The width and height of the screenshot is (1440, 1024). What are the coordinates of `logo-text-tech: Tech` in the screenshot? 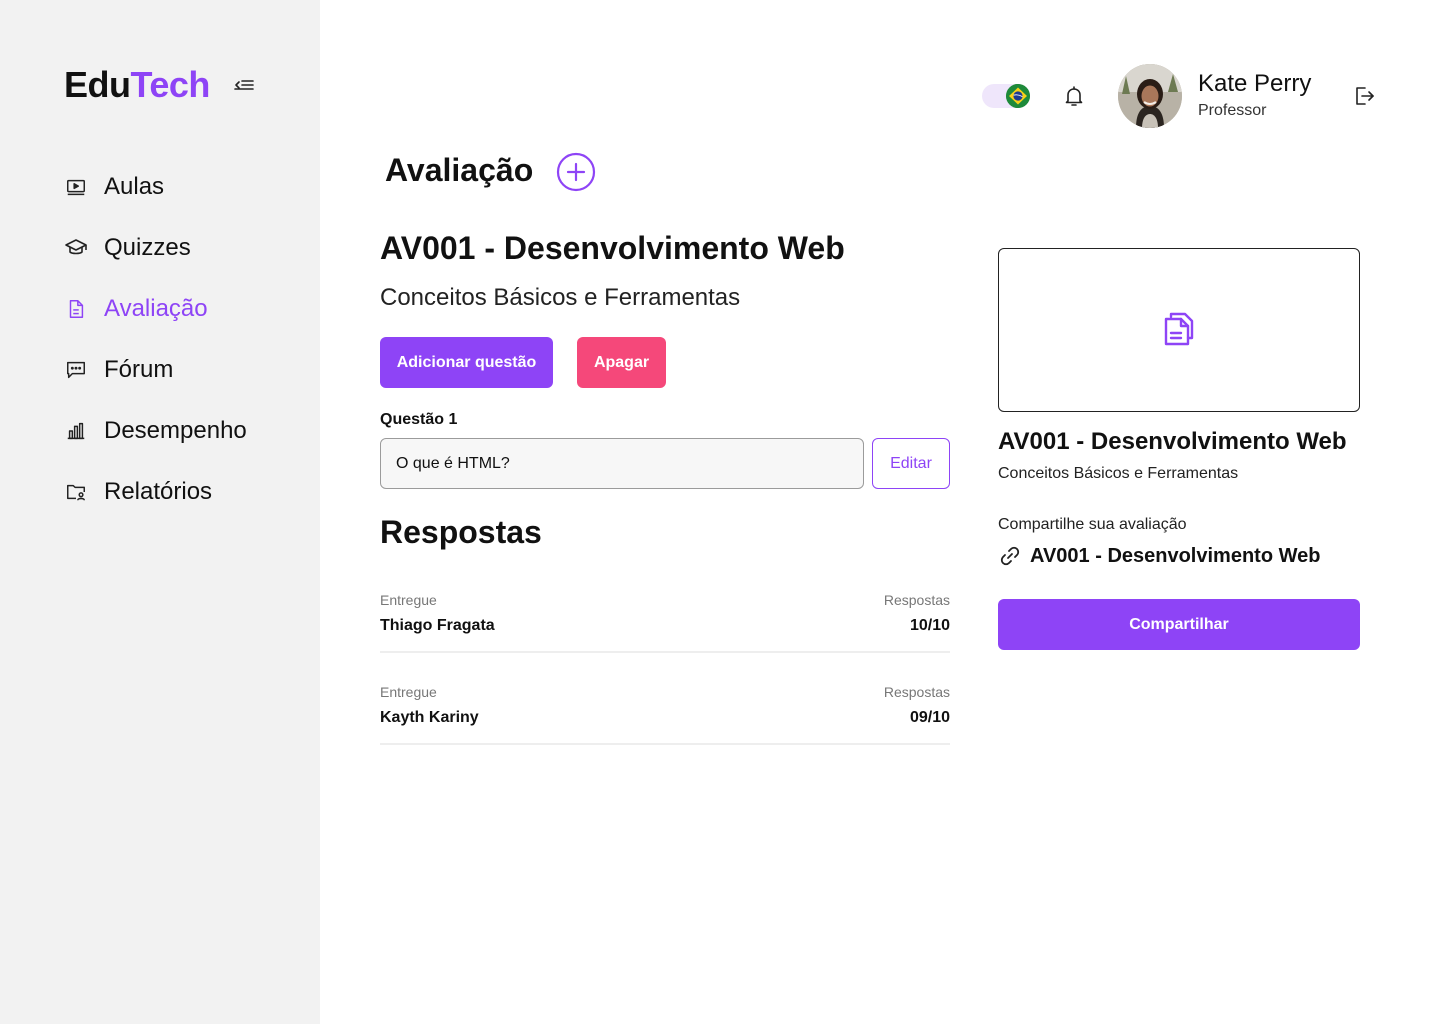 It's located at (170, 84).